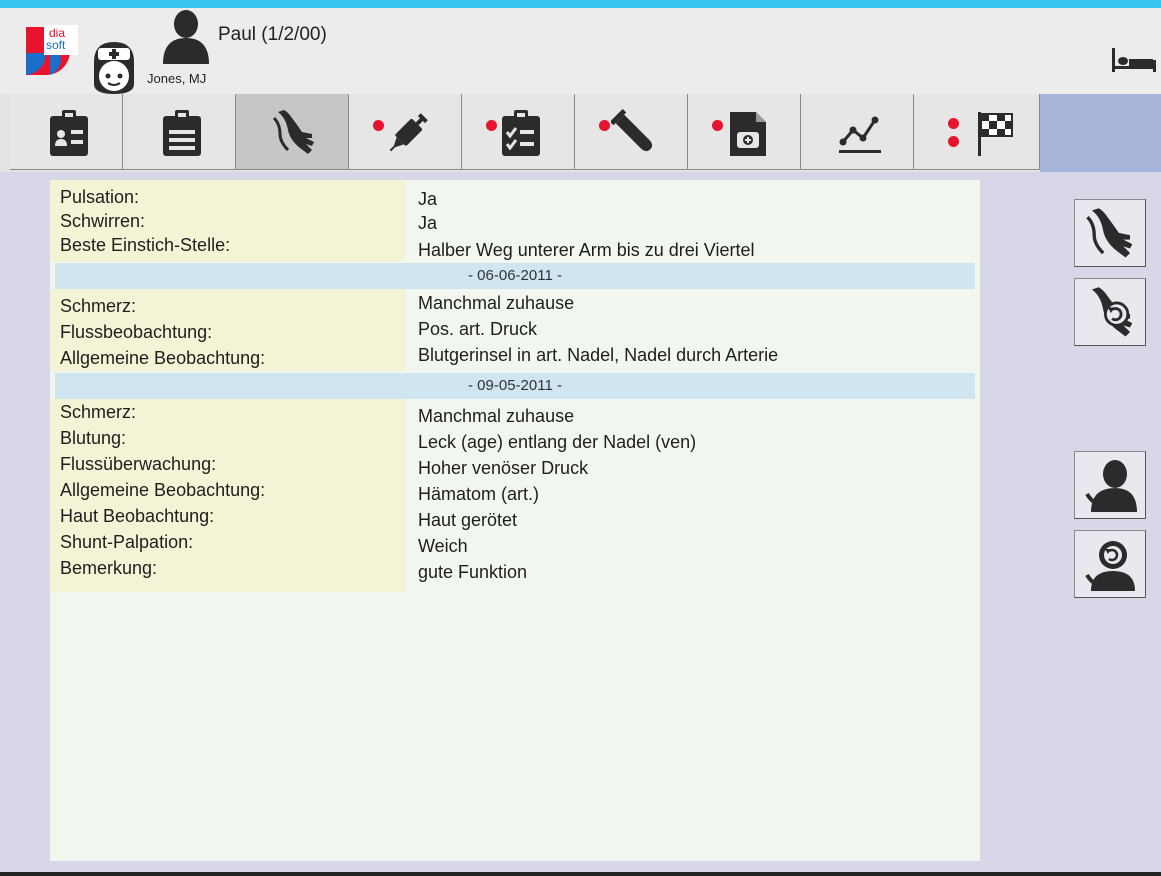  Describe the element at coordinates (100, 197) in the screenshot. I see `field-label: Pulsation:` at that location.